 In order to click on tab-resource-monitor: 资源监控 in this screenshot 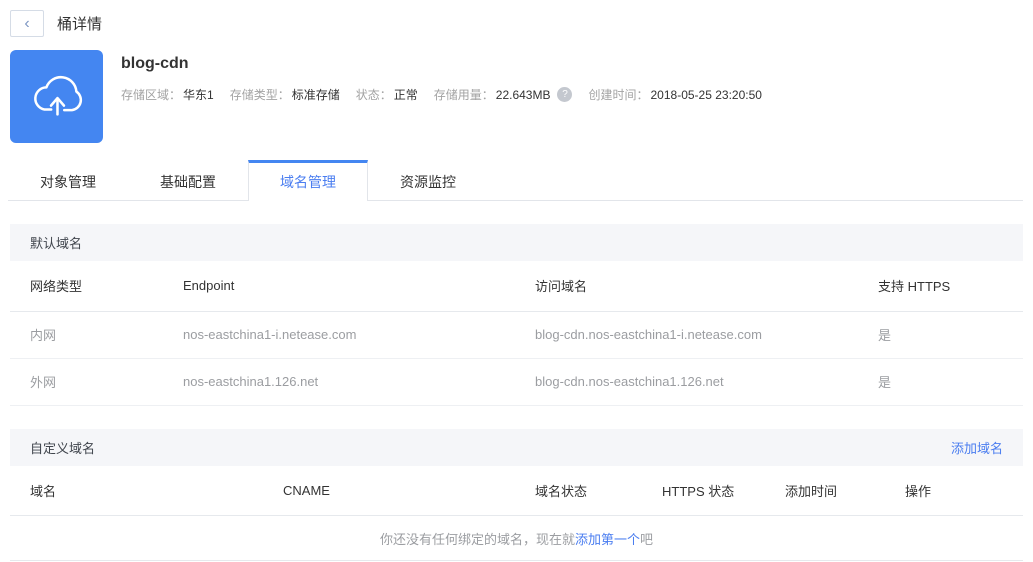, I will do `click(428, 180)`.